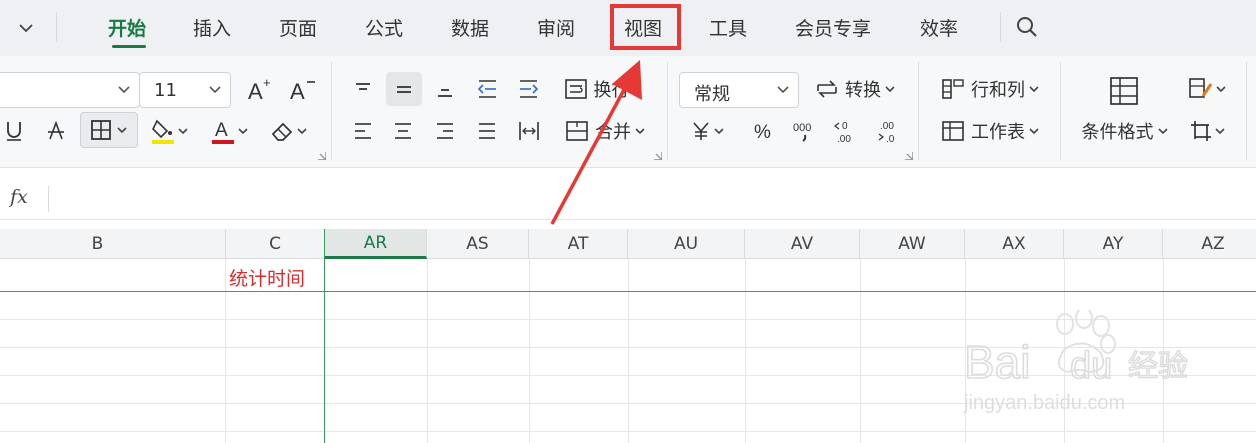  I want to click on font-color-icon: A, so click(223, 132).